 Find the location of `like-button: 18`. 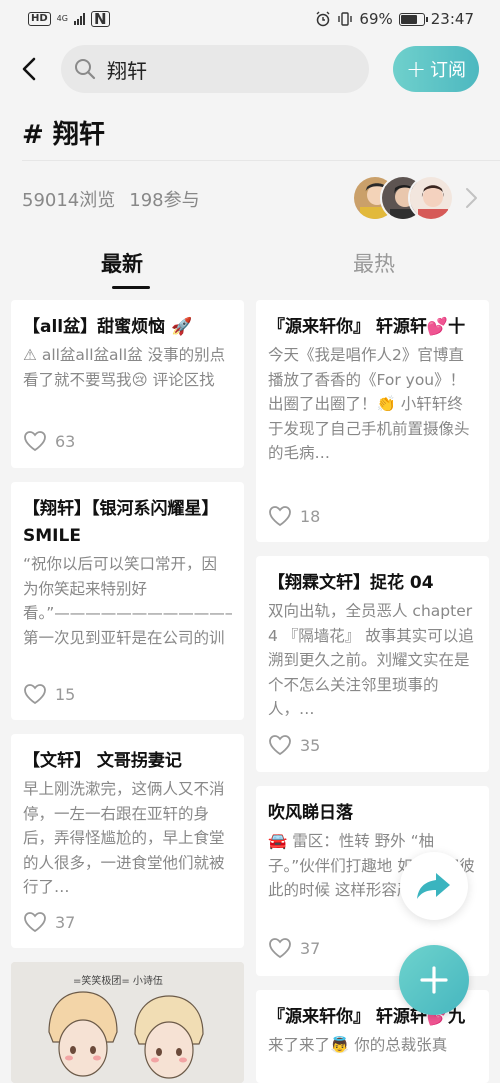

like-button: 18 is located at coordinates (294, 516).